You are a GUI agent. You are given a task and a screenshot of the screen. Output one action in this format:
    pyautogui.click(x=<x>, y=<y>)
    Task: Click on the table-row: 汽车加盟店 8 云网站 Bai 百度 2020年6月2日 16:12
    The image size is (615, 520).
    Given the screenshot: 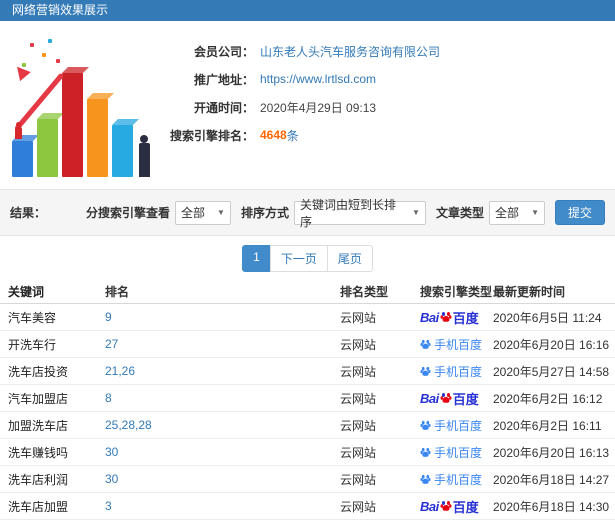 What is the action you would take?
    pyautogui.click(x=307, y=398)
    